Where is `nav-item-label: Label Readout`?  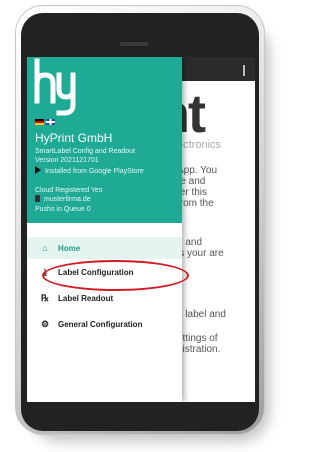
nav-item-label: Label Readout is located at coordinates (86, 298).